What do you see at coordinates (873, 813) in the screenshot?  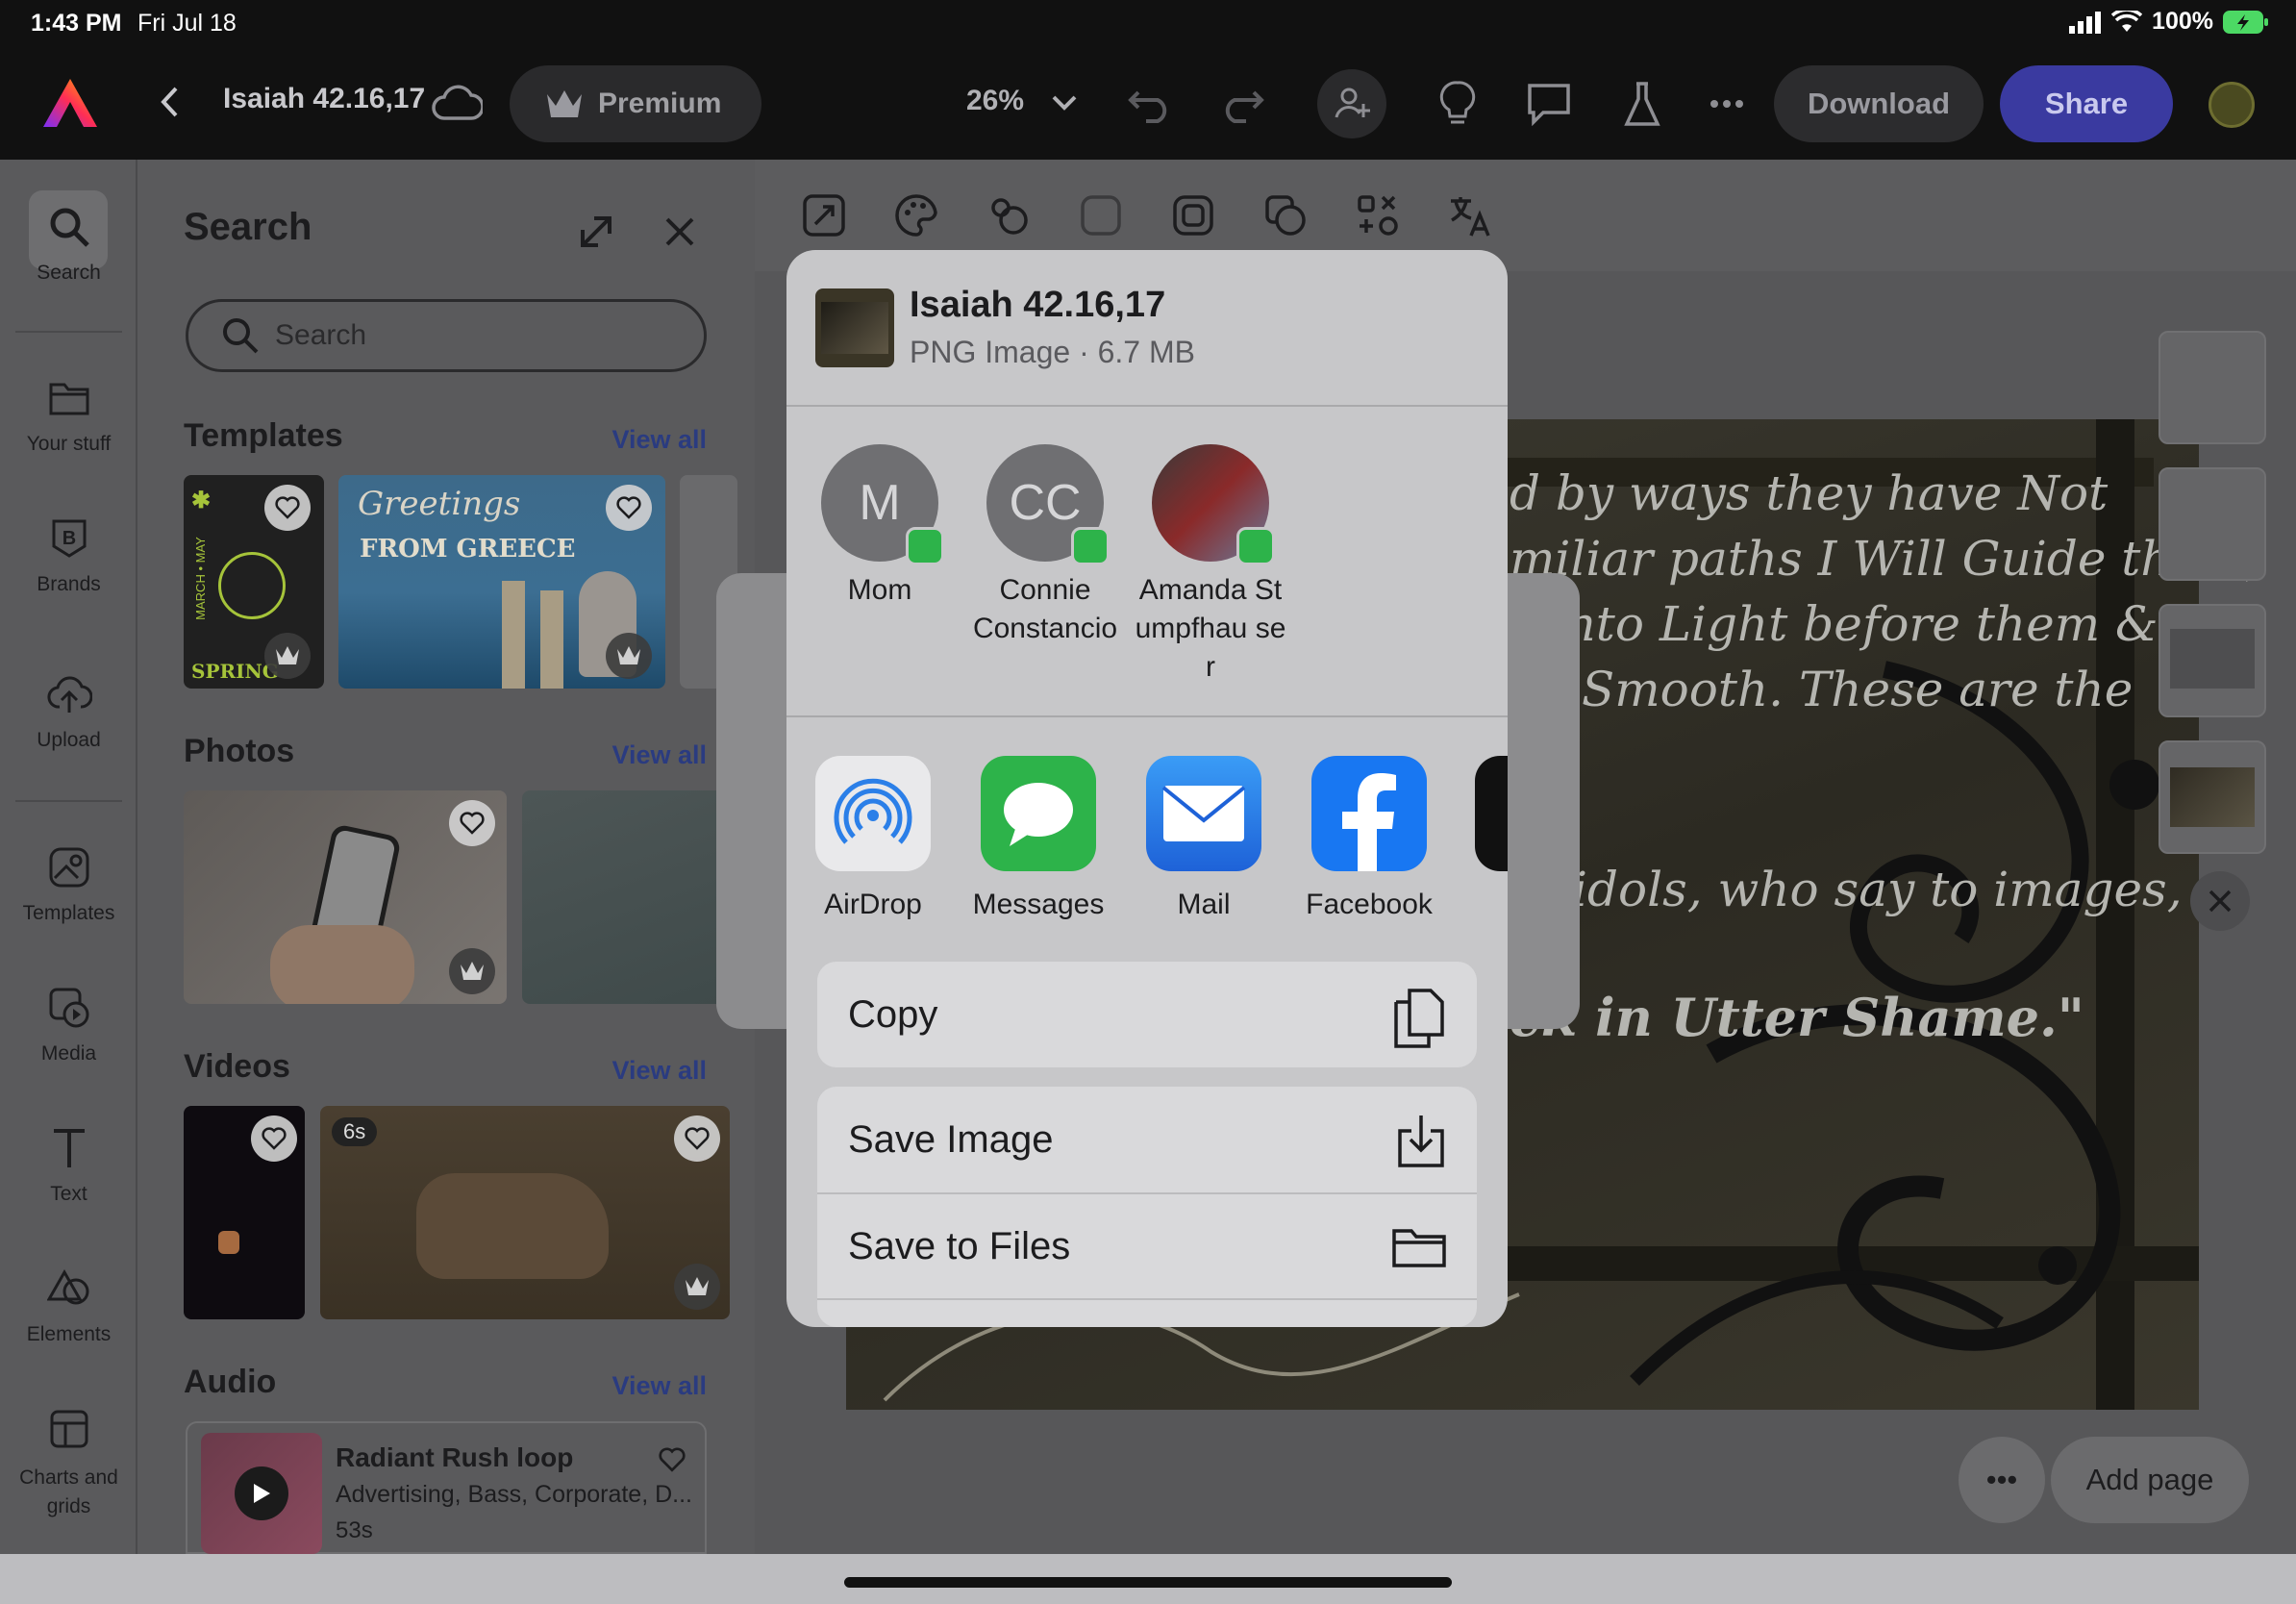 I see `airdrop-icon` at bounding box center [873, 813].